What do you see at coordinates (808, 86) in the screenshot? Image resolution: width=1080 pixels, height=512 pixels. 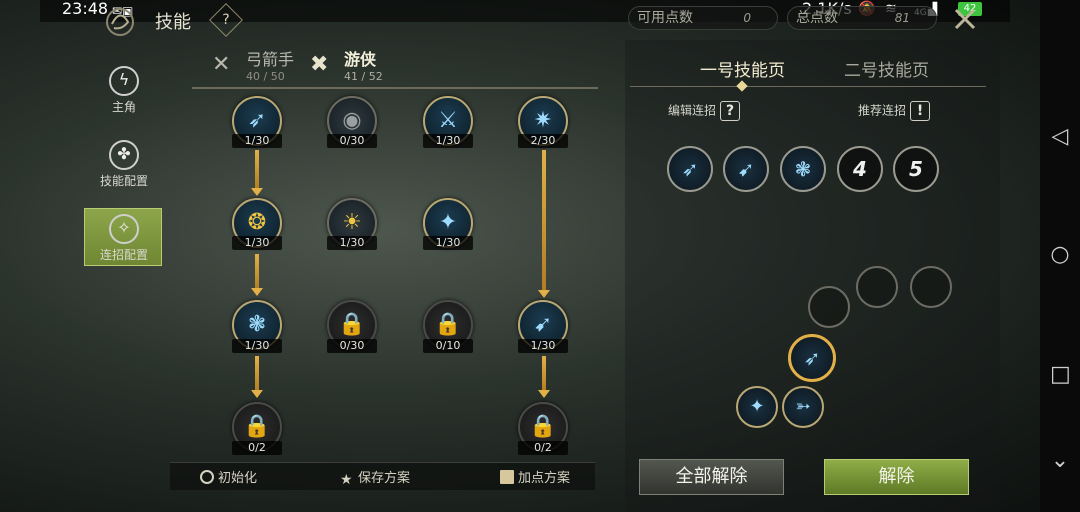 I see `page-tab-underline` at bounding box center [808, 86].